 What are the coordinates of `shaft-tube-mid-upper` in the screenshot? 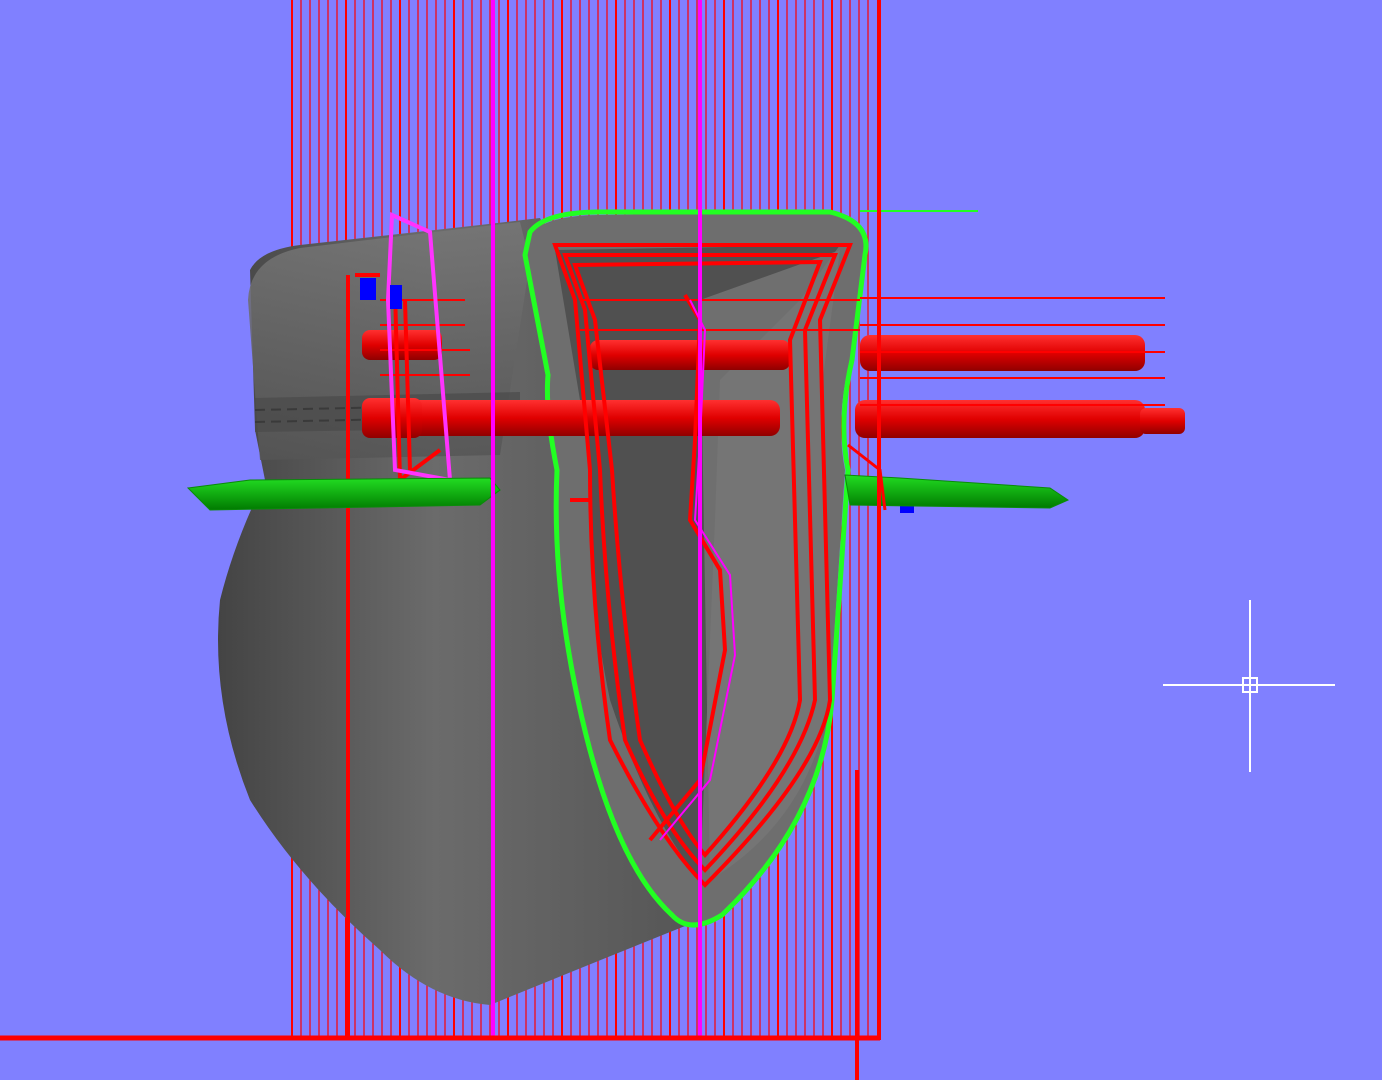 It's located at (690, 355).